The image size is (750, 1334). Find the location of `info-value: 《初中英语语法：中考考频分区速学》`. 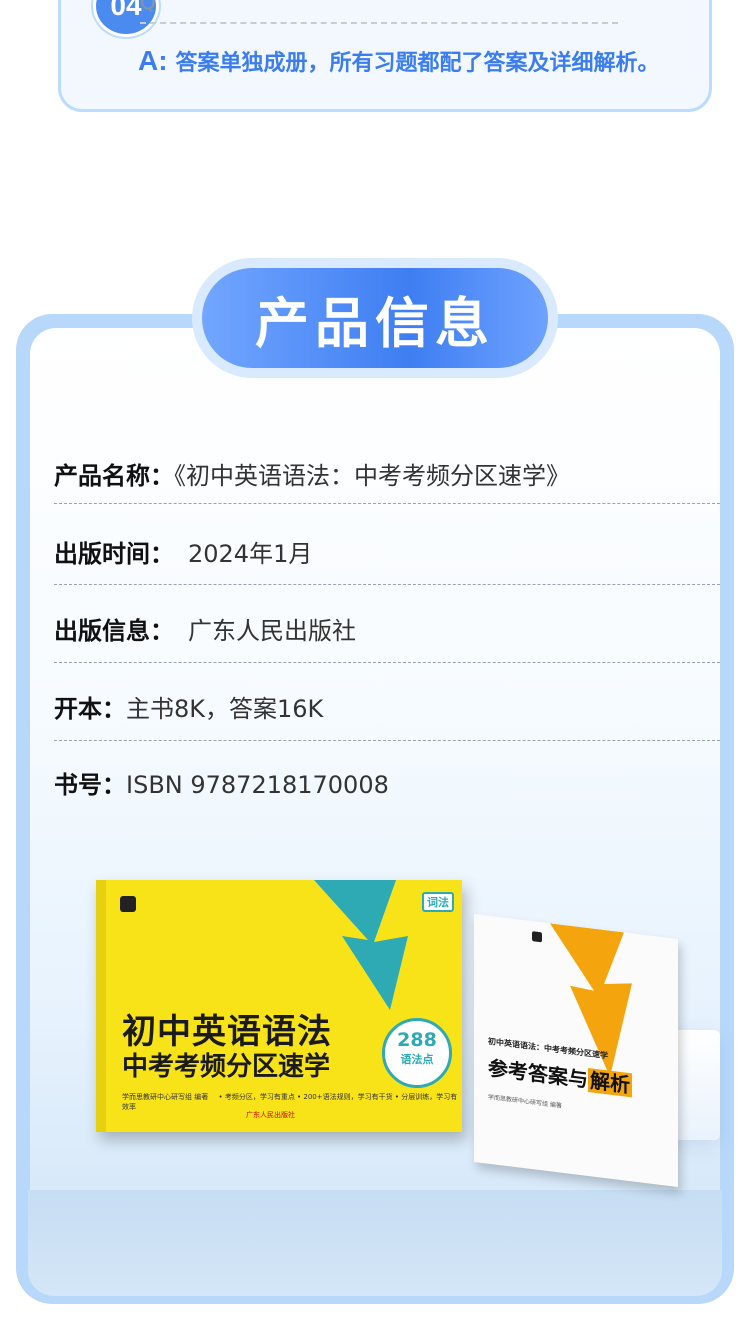

info-value: 《初中英语语法：中考考频分区速学》 is located at coordinates (372, 476).